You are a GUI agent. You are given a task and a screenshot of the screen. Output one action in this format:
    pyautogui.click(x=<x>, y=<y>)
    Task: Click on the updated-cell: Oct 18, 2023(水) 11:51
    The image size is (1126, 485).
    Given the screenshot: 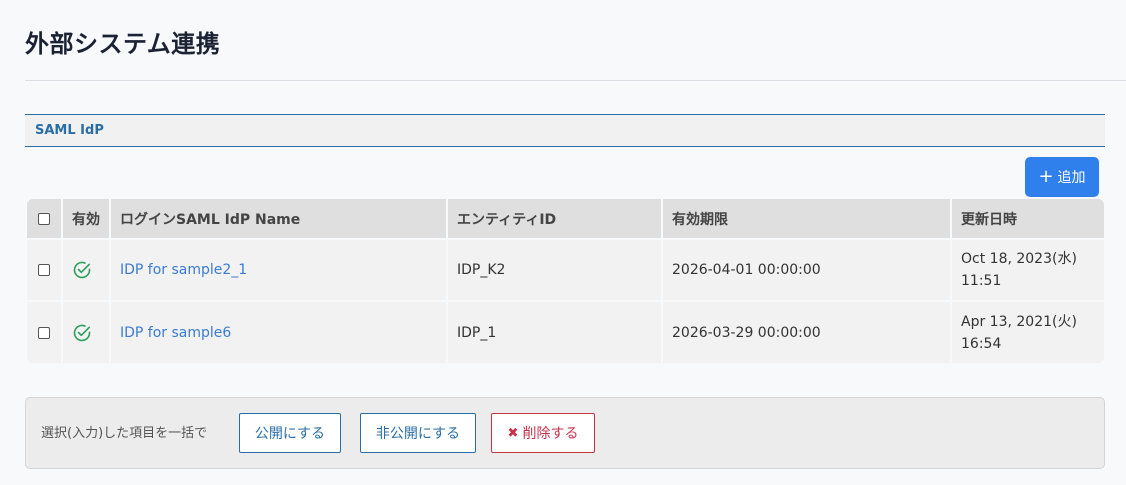 What is the action you would take?
    pyautogui.click(x=1027, y=269)
    